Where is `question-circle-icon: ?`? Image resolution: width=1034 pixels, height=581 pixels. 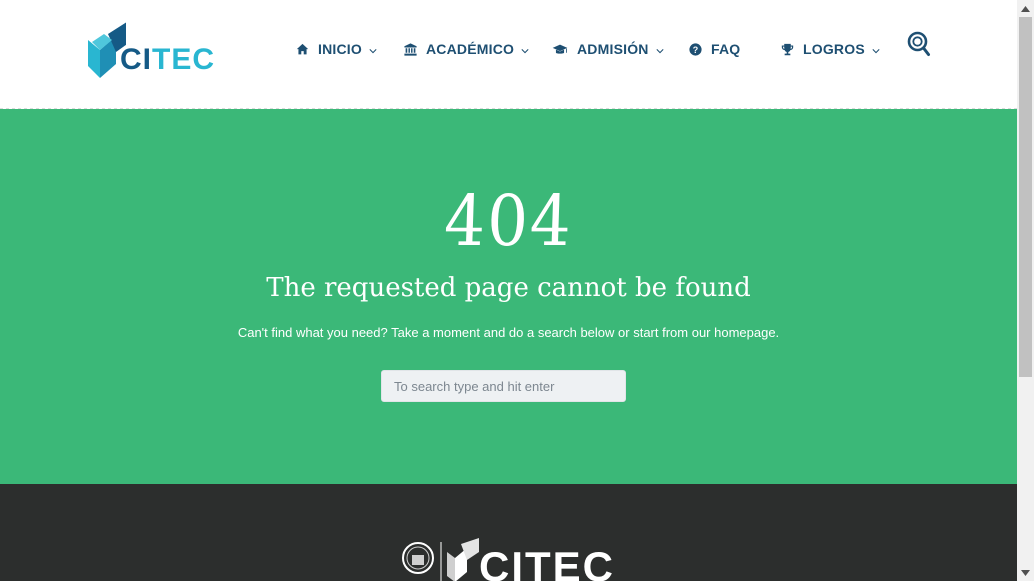
question-circle-icon: ? is located at coordinates (695, 49).